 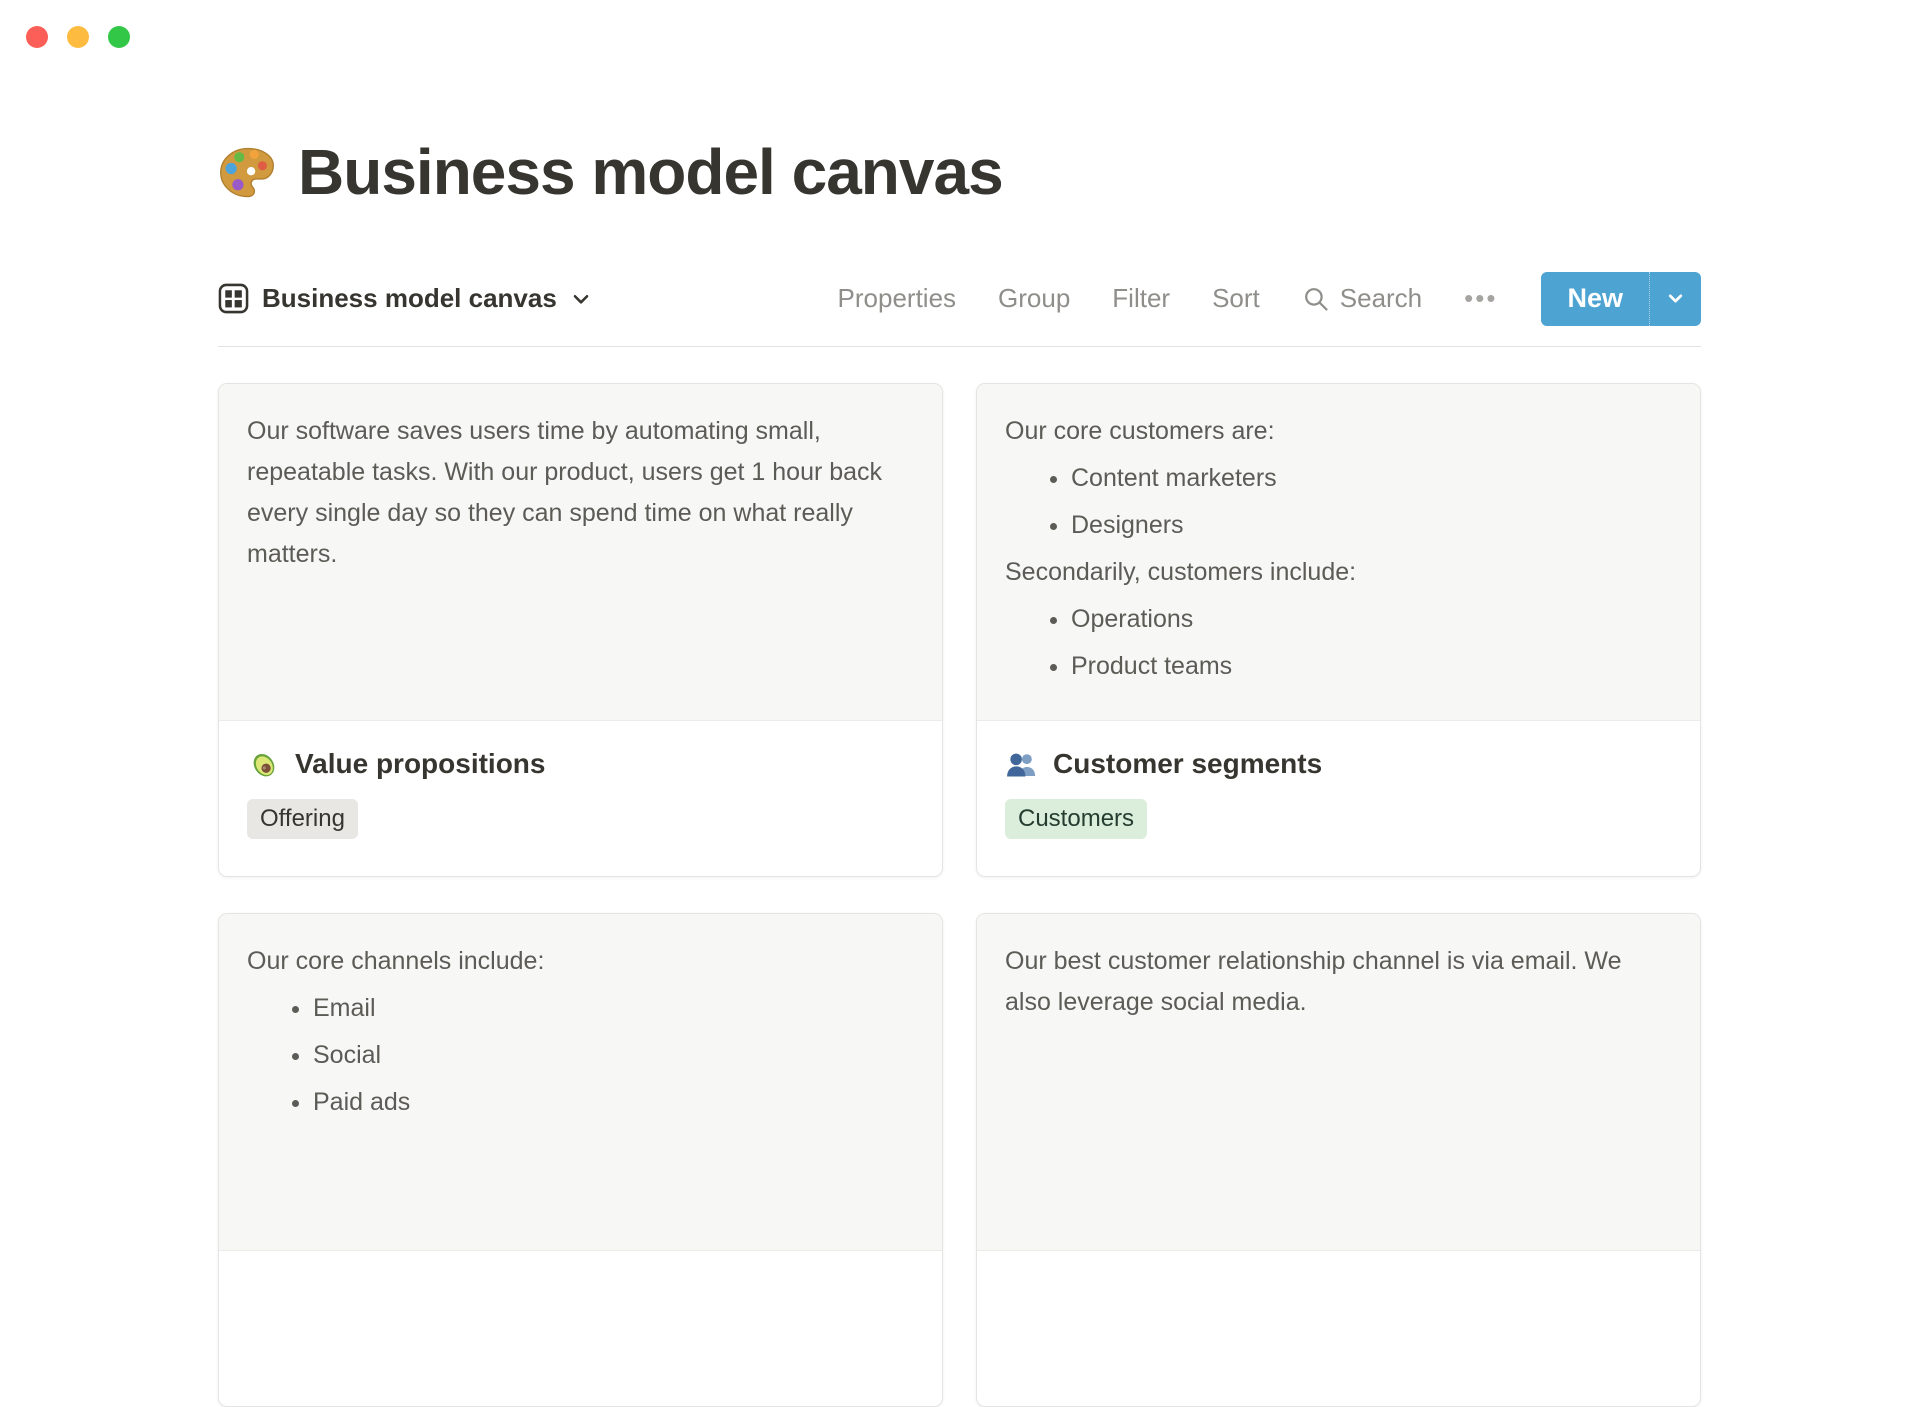 What do you see at coordinates (396, 960) in the screenshot?
I see `preview-paragraph: Our core channels include:` at bounding box center [396, 960].